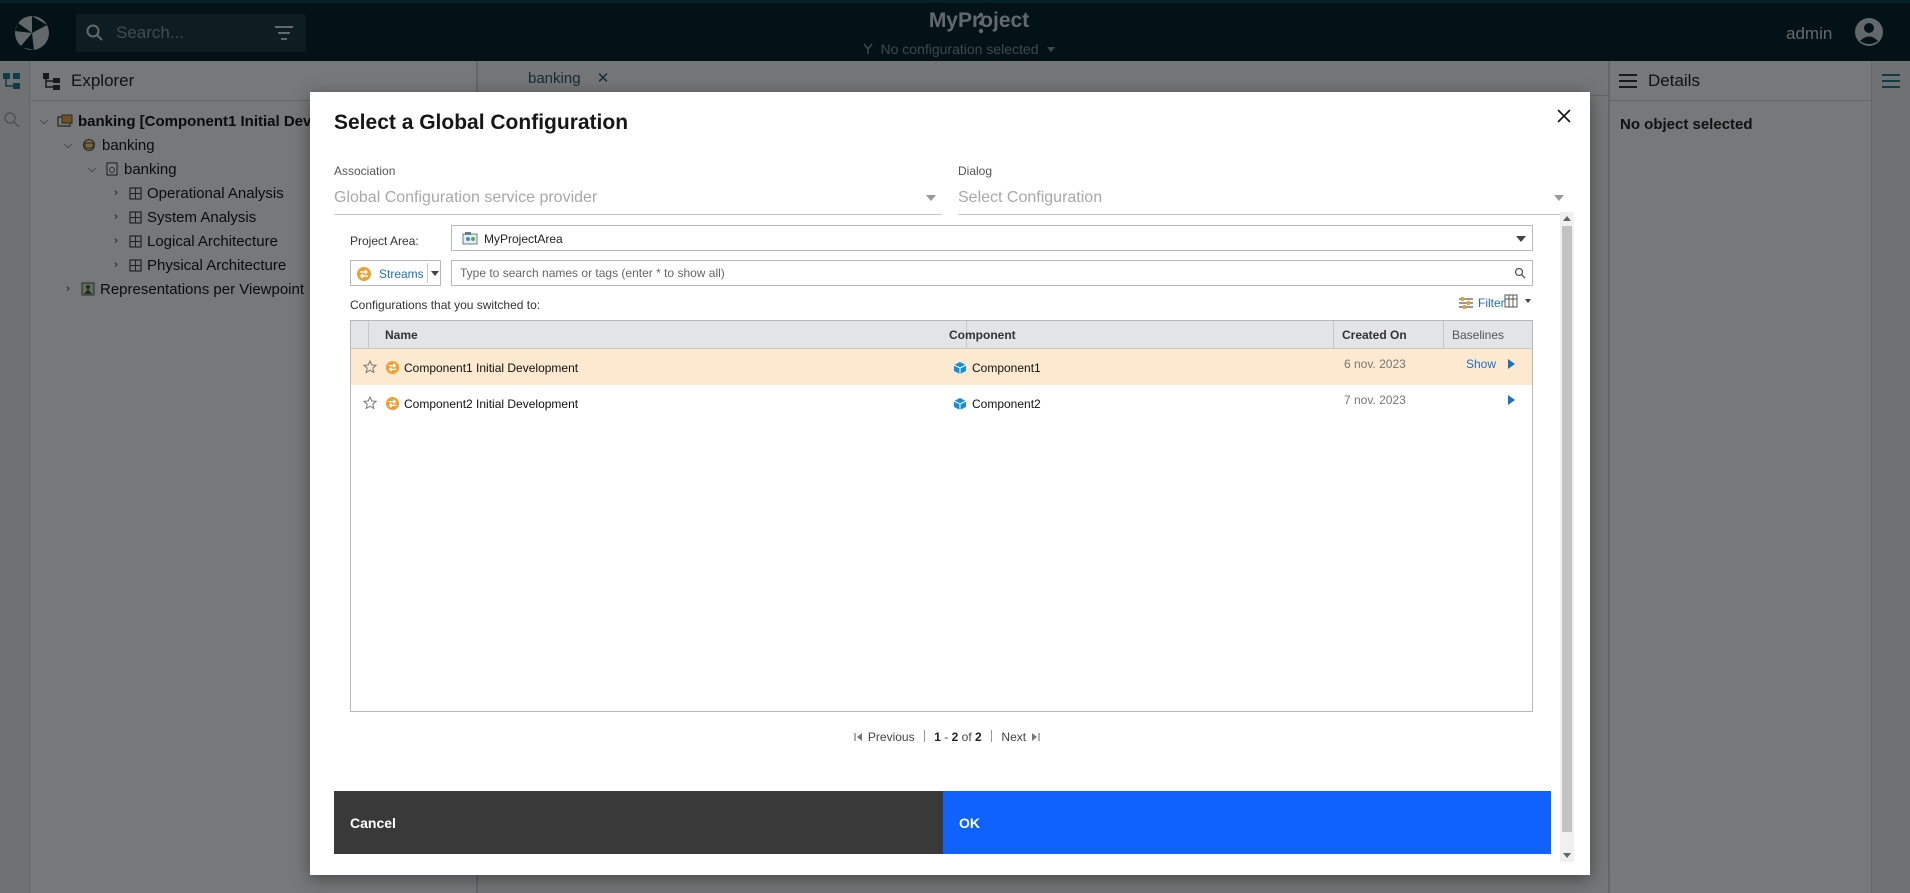  I want to click on created-on: 7 nov. 2023, so click(1375, 400).